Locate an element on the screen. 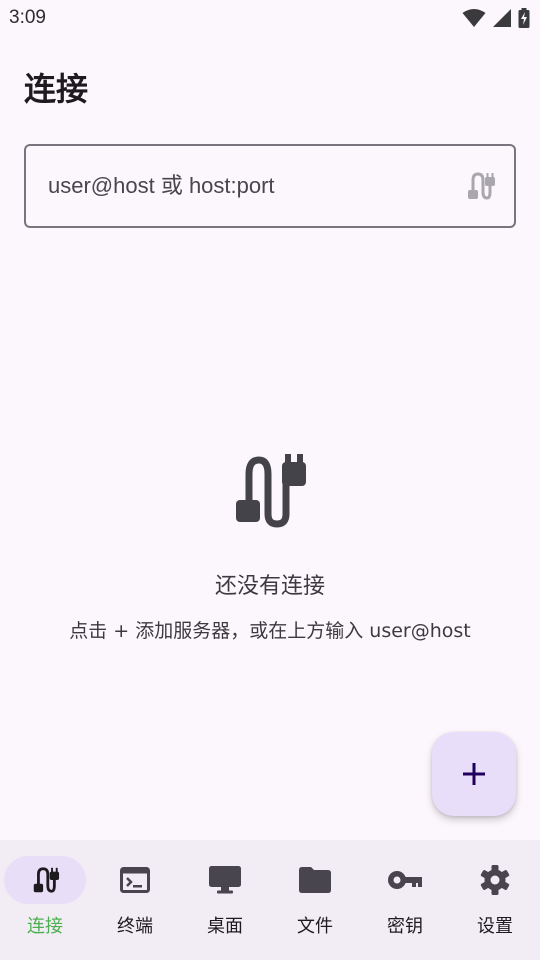 This screenshot has height=960, width=540. connect-input-box is located at coordinates (270, 186).